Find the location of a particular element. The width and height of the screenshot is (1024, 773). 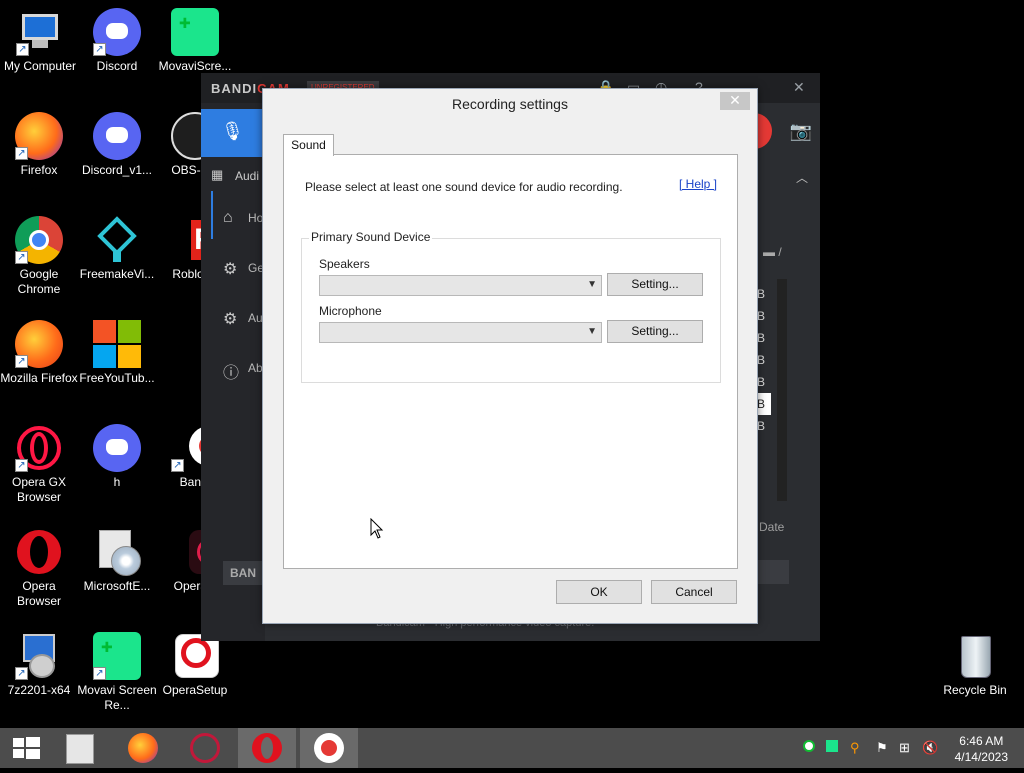

movavi-tray-icon is located at coordinates (832, 747).